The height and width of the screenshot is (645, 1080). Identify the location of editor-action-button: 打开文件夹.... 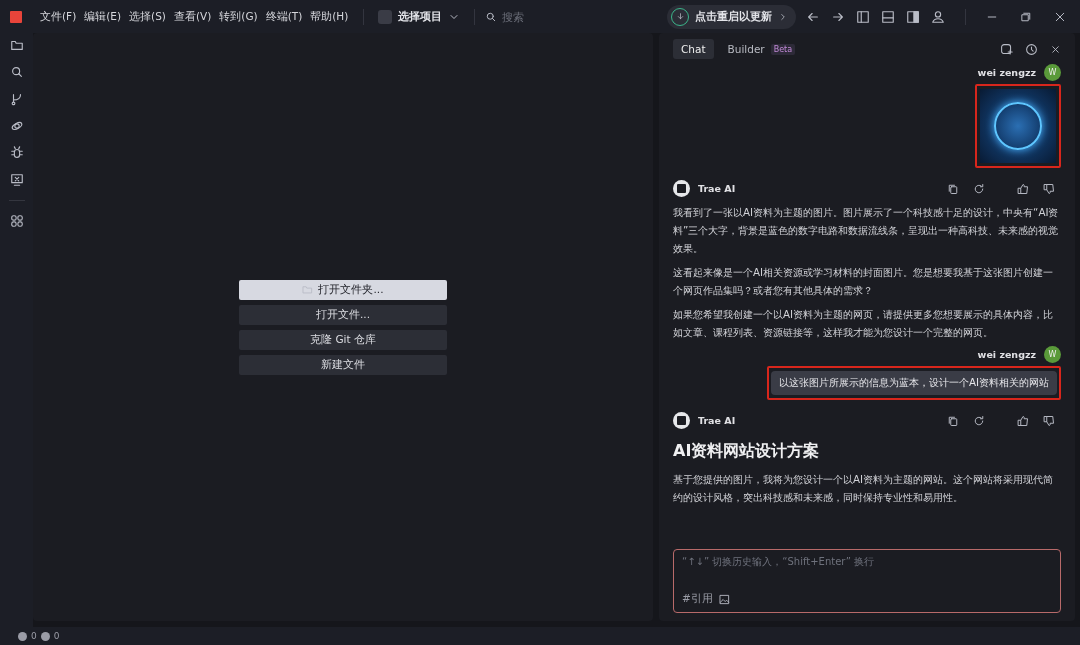
(343, 289).